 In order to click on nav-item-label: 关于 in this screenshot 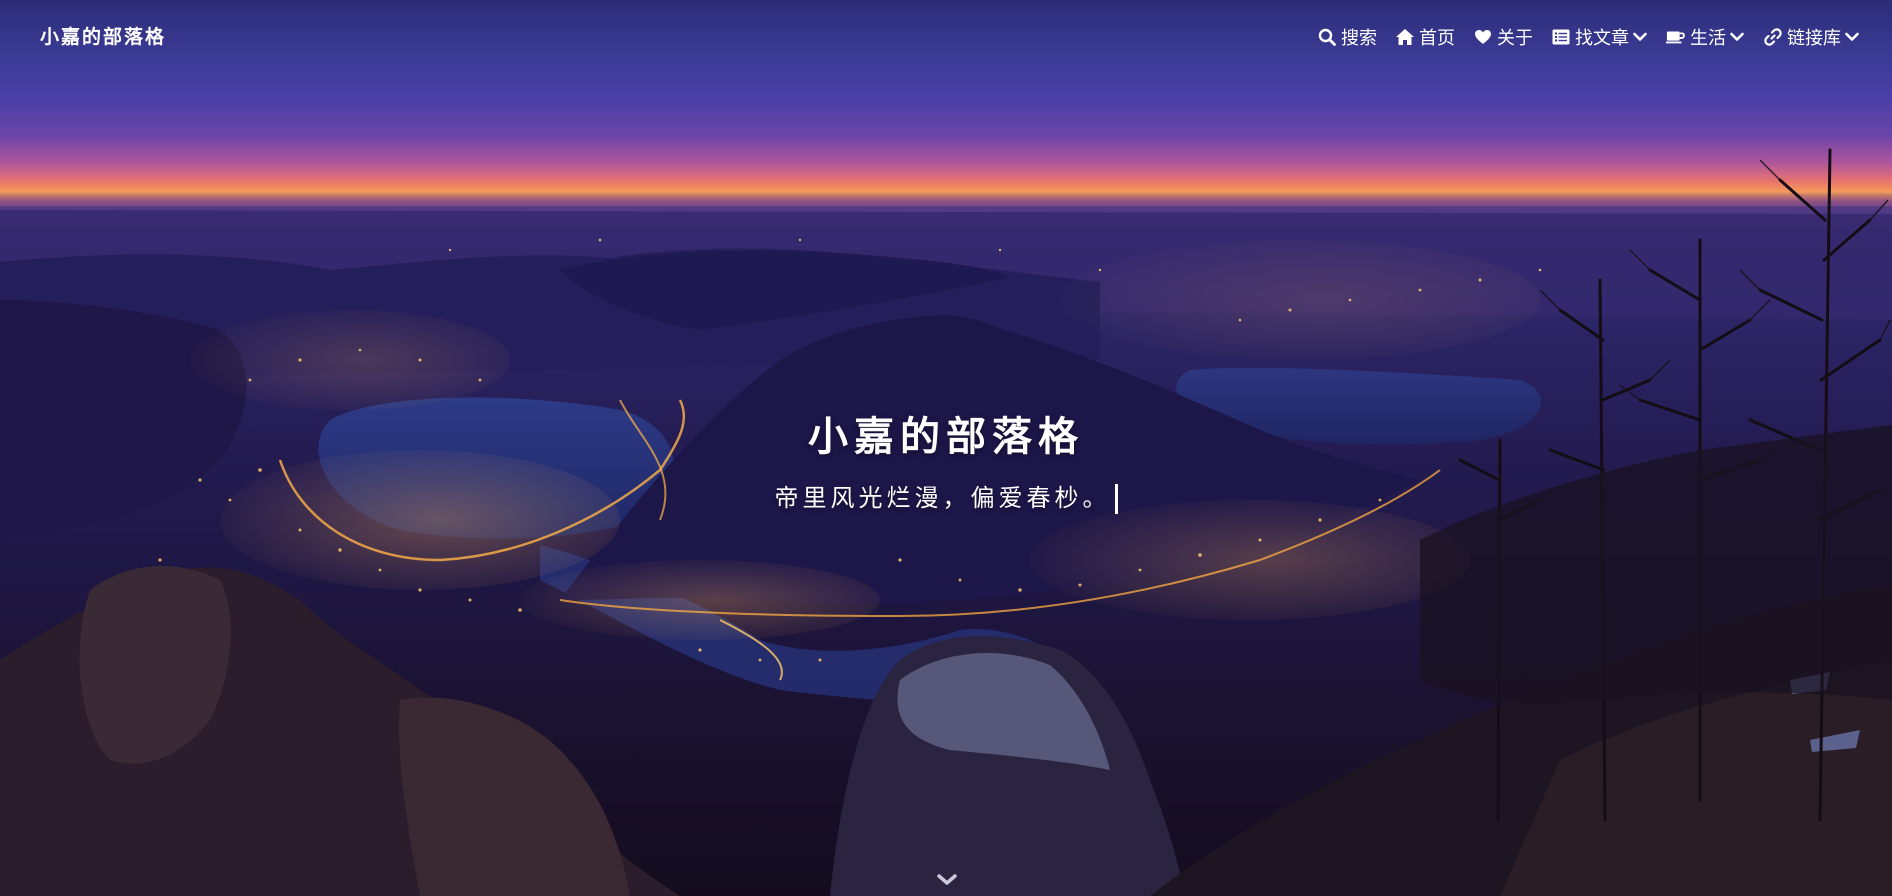, I will do `click(1515, 38)`.